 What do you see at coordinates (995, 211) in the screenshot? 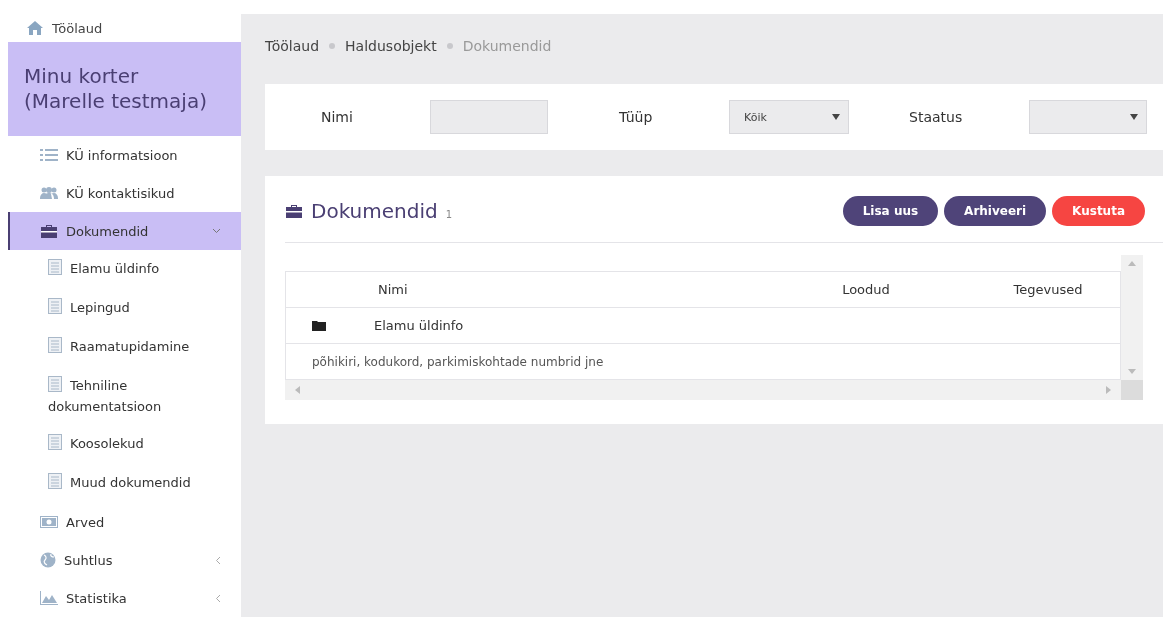
I see `action-button: Arhiveeri` at bounding box center [995, 211].